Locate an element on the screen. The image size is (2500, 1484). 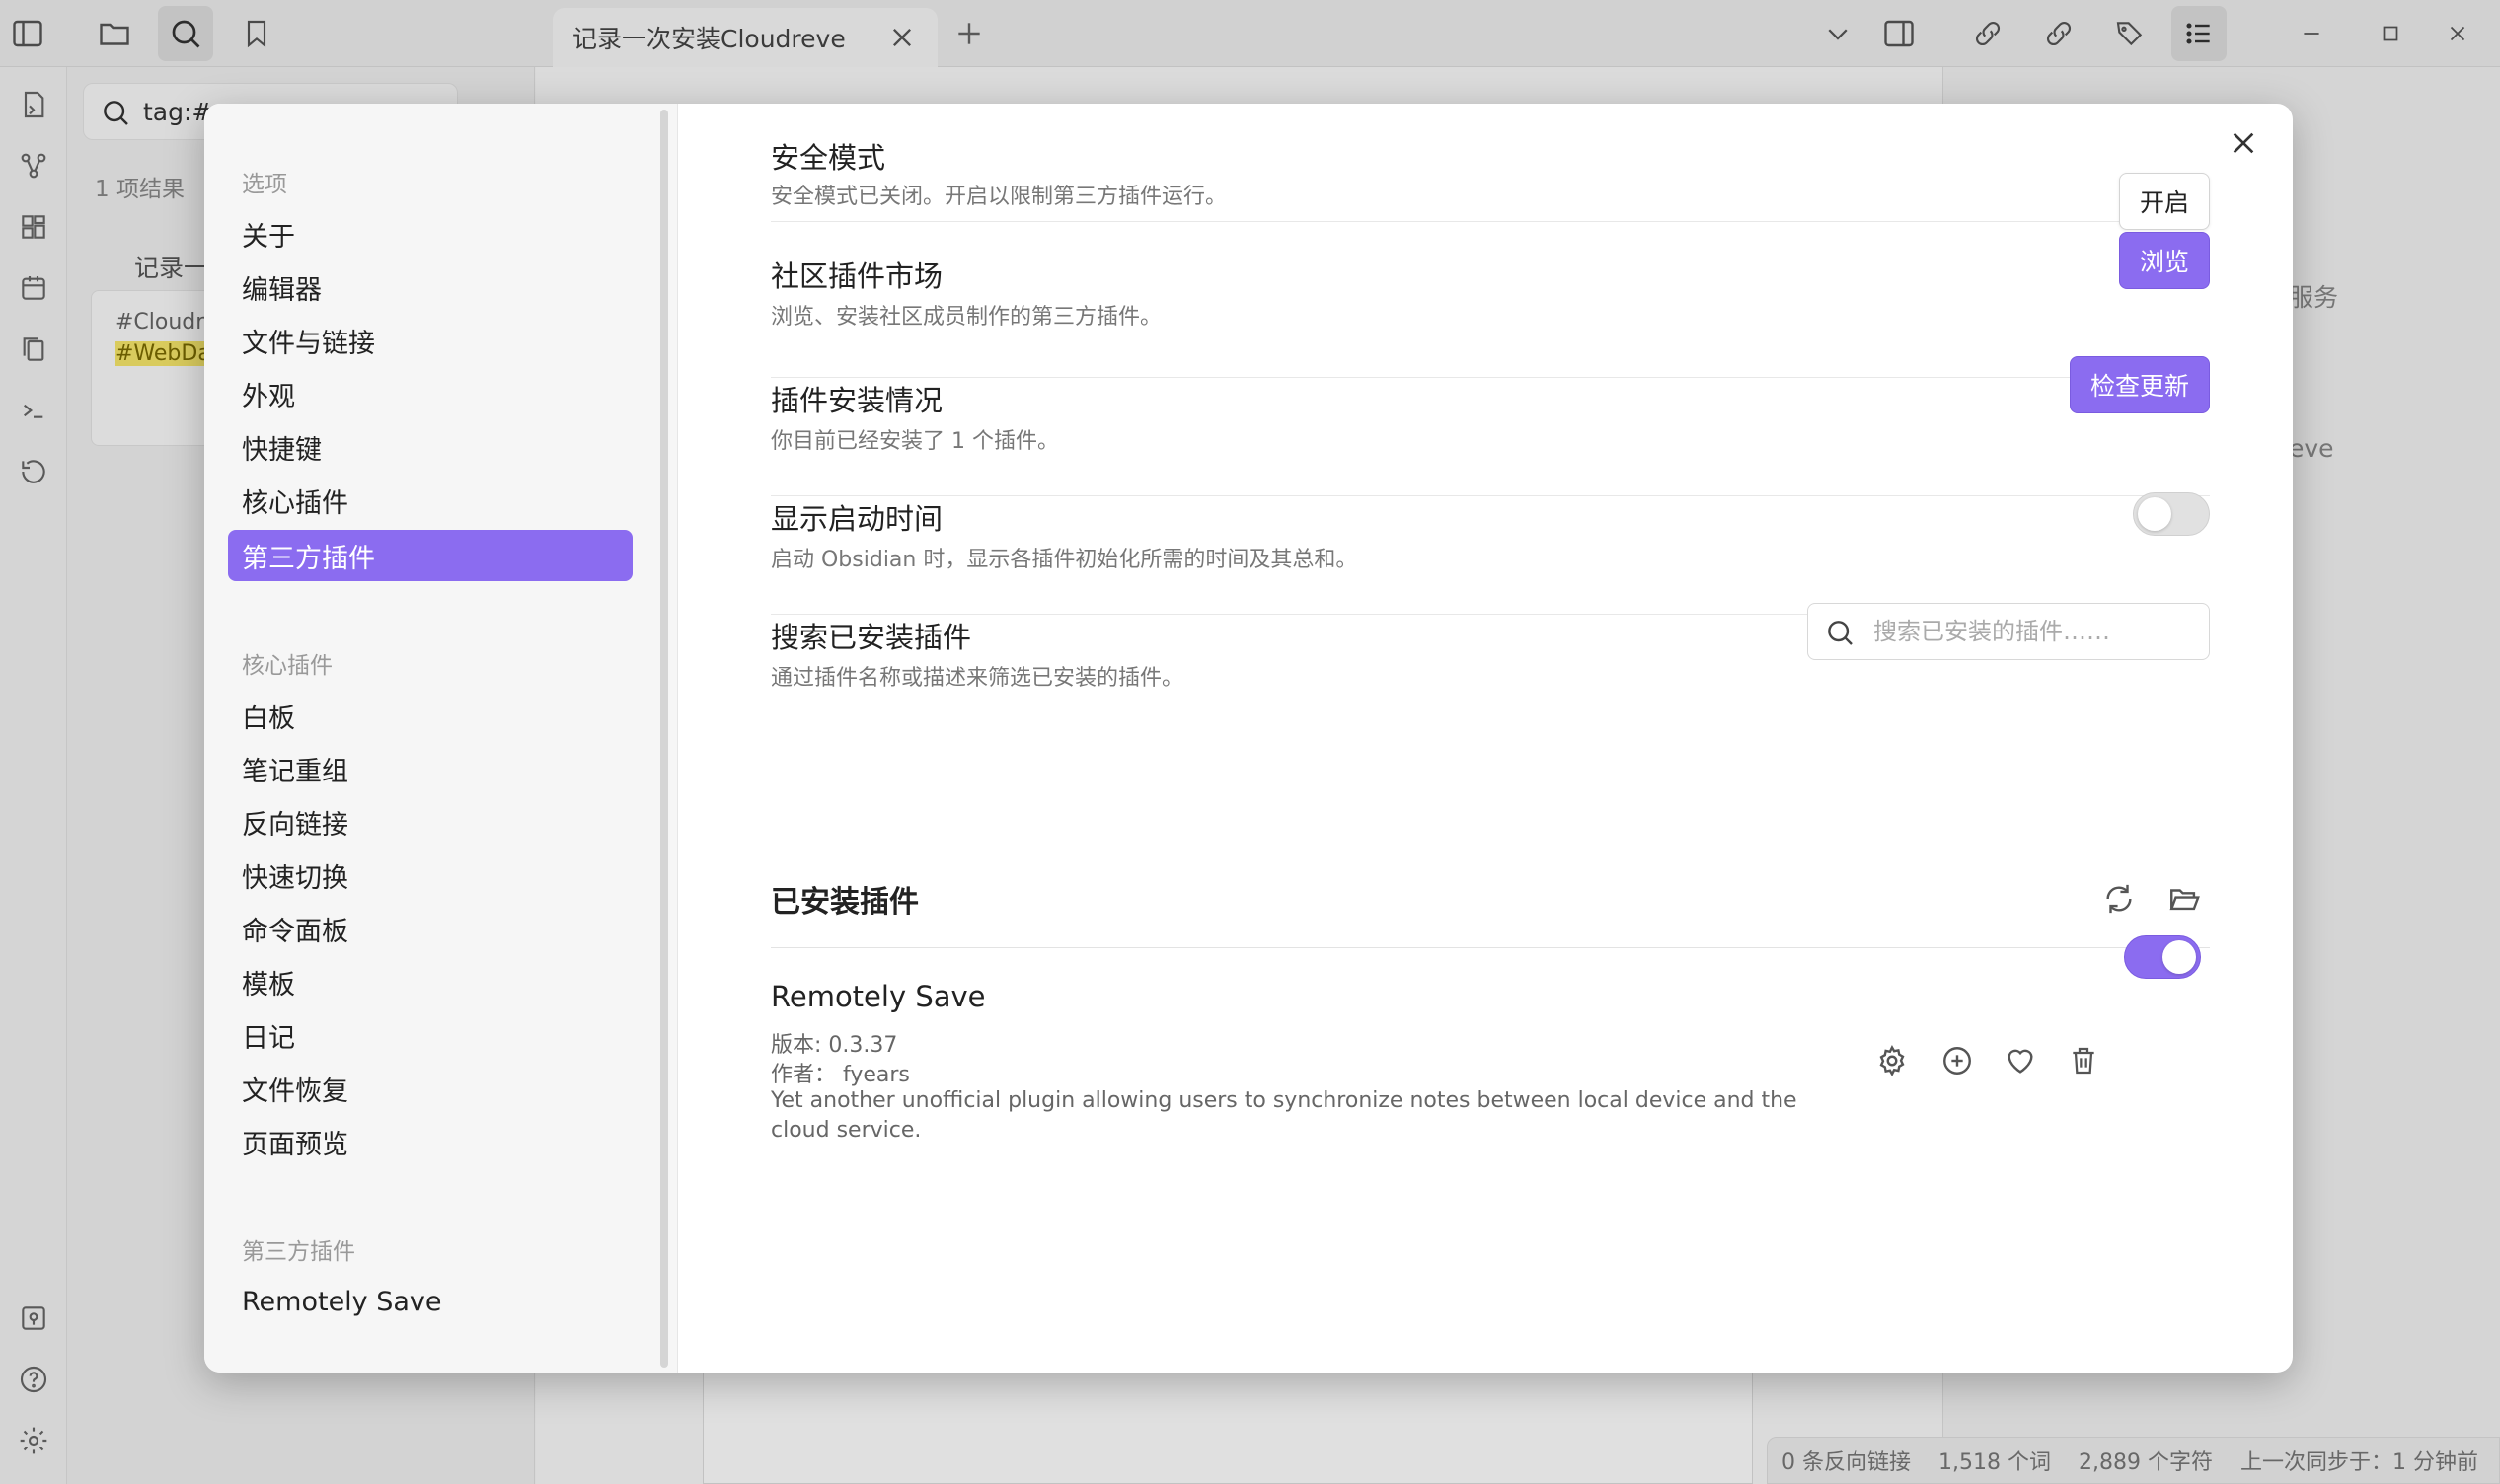
plugin-search-input is located at coordinates (2031, 631).